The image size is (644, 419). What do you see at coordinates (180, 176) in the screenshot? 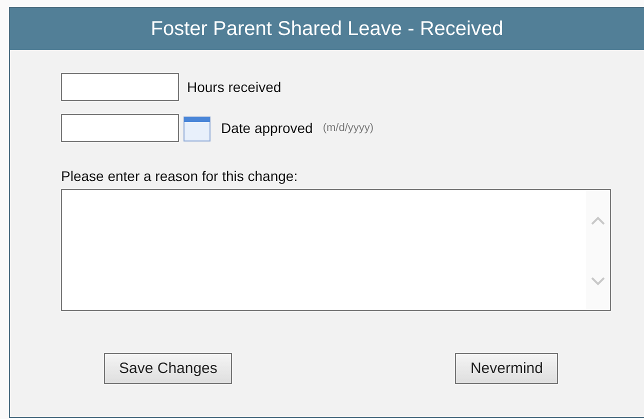
I see `reason-label: Please enter a reason for this change:` at bounding box center [180, 176].